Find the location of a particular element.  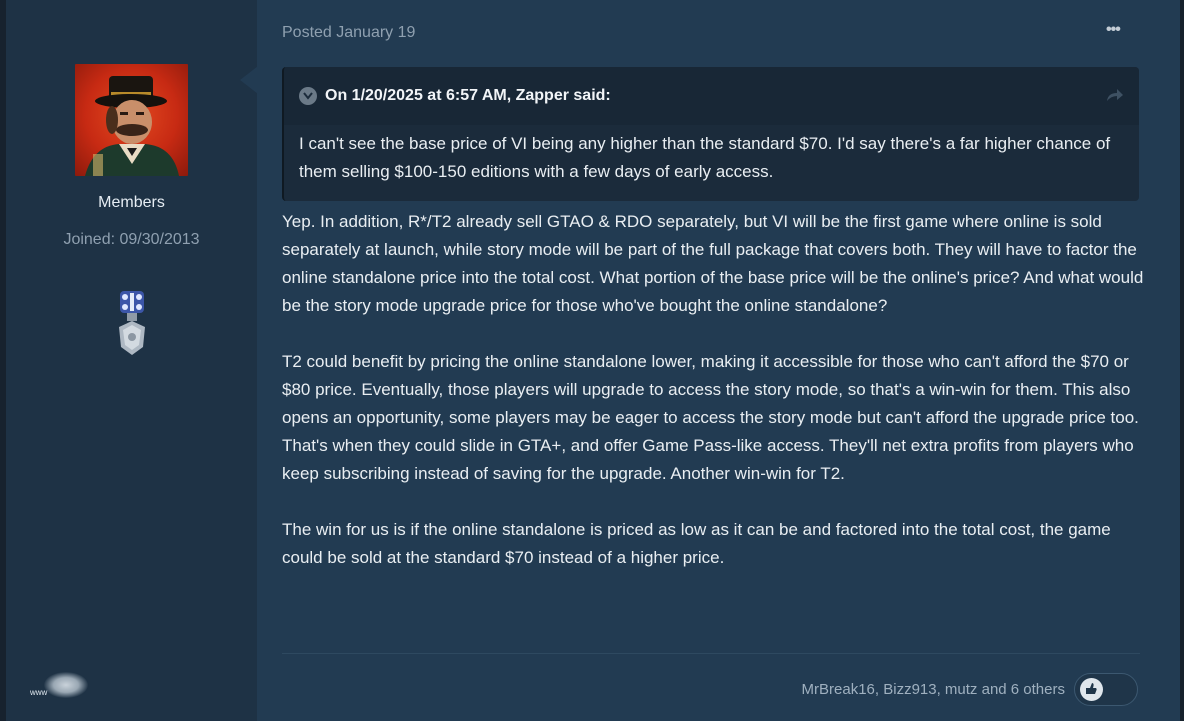

reaction-users: MrBreak16, Bizz913, mutz and 6 others is located at coordinates (911, 689).